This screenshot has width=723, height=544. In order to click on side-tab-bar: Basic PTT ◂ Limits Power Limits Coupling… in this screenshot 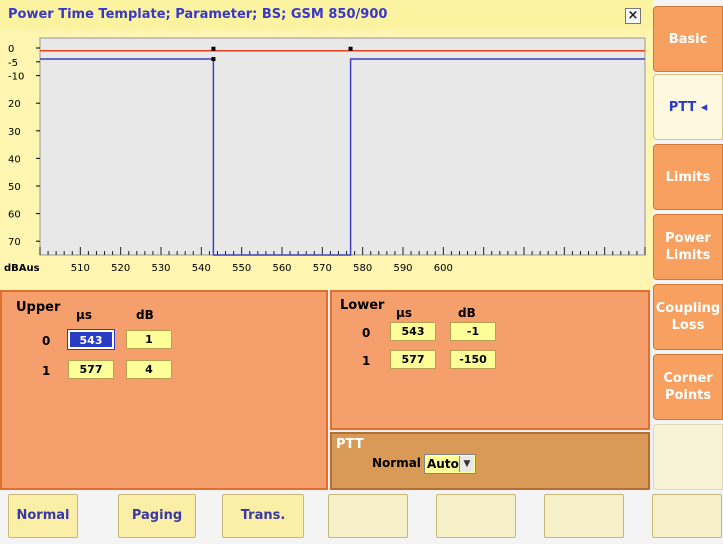, I will do `click(688, 245)`.